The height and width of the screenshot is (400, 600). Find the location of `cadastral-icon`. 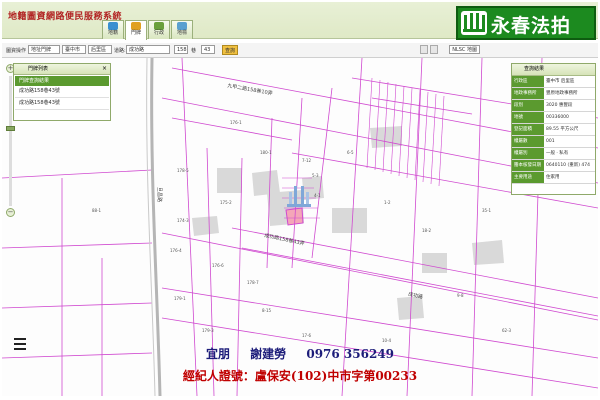

cadastral-icon is located at coordinates (113, 26).